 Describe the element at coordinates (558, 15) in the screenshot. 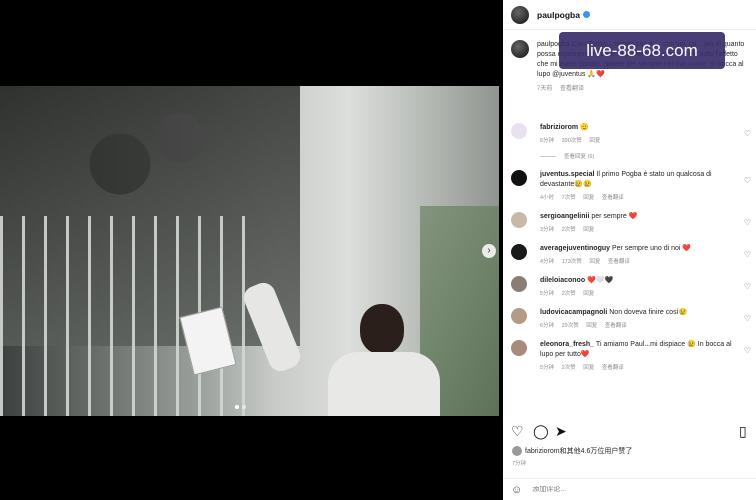

I see `username: paulpogba` at that location.